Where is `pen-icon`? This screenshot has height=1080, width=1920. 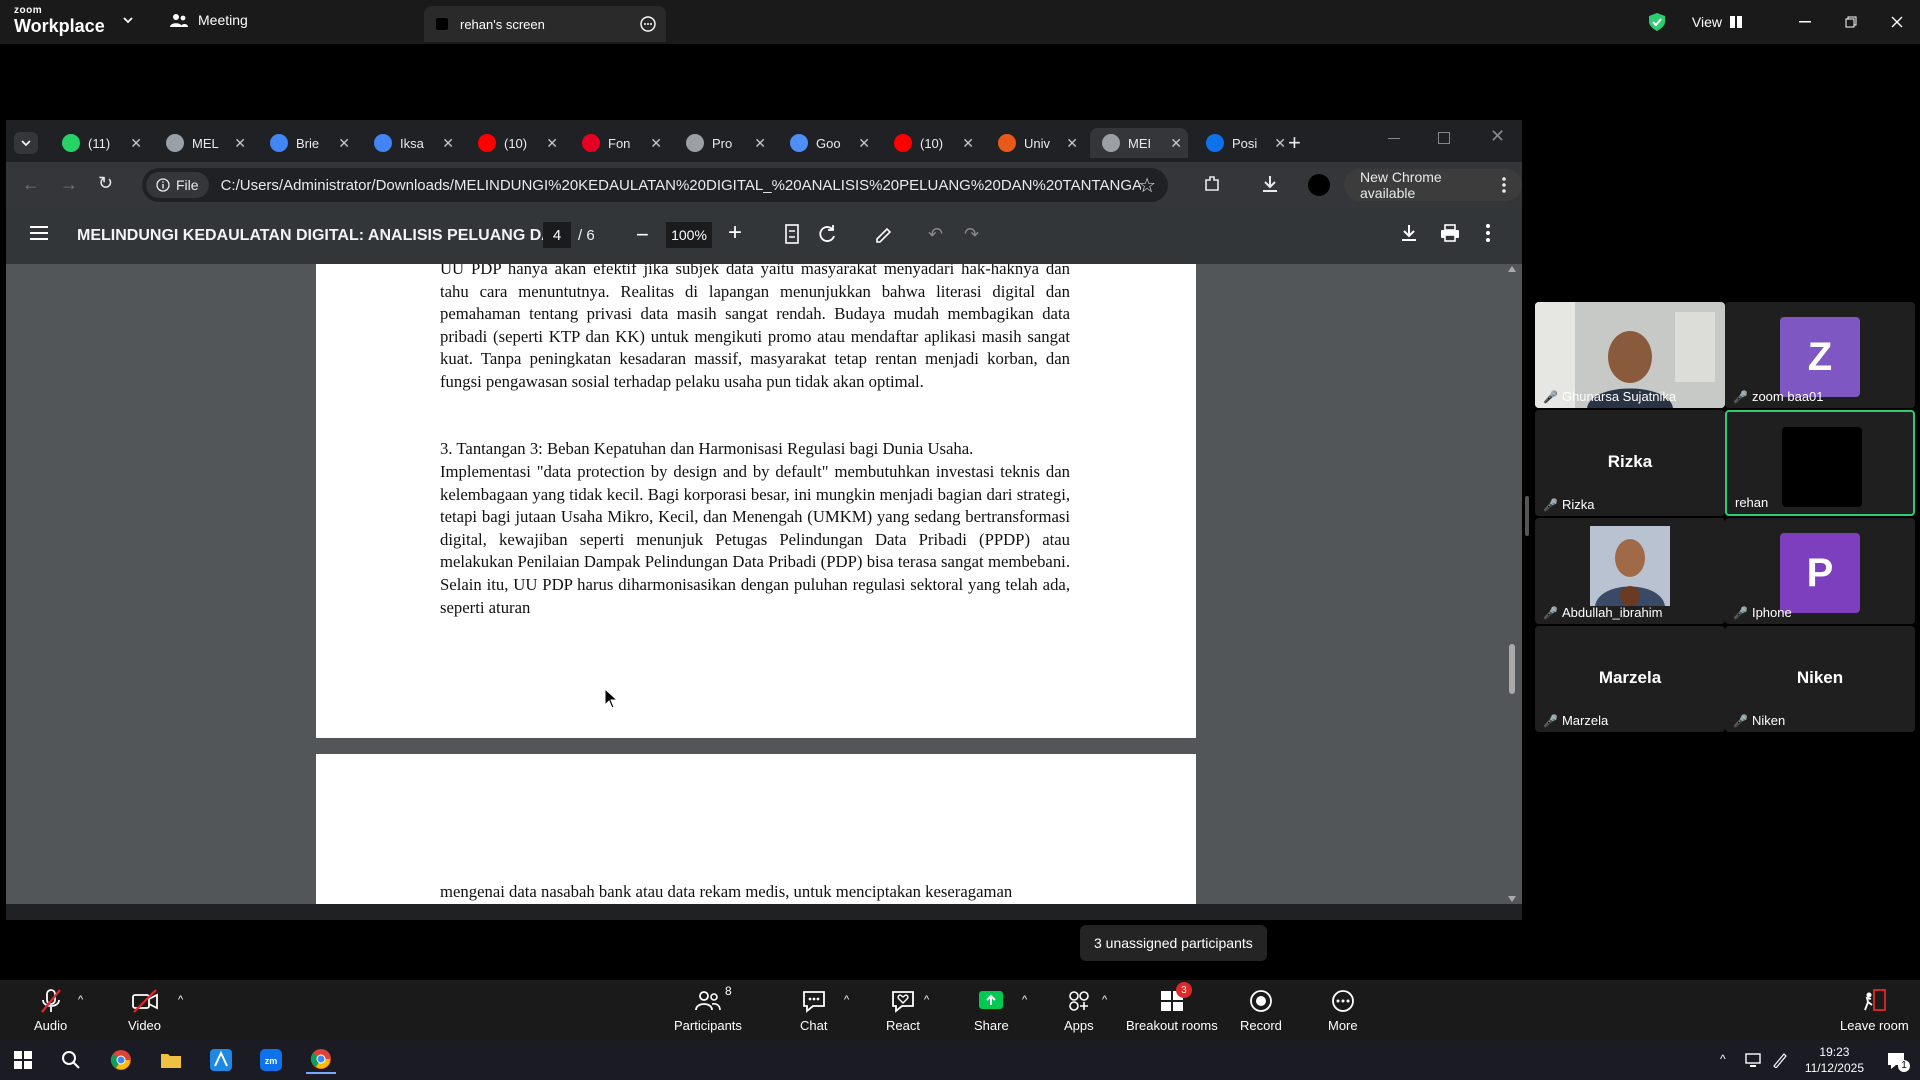
pen-icon is located at coordinates (1780, 1060).